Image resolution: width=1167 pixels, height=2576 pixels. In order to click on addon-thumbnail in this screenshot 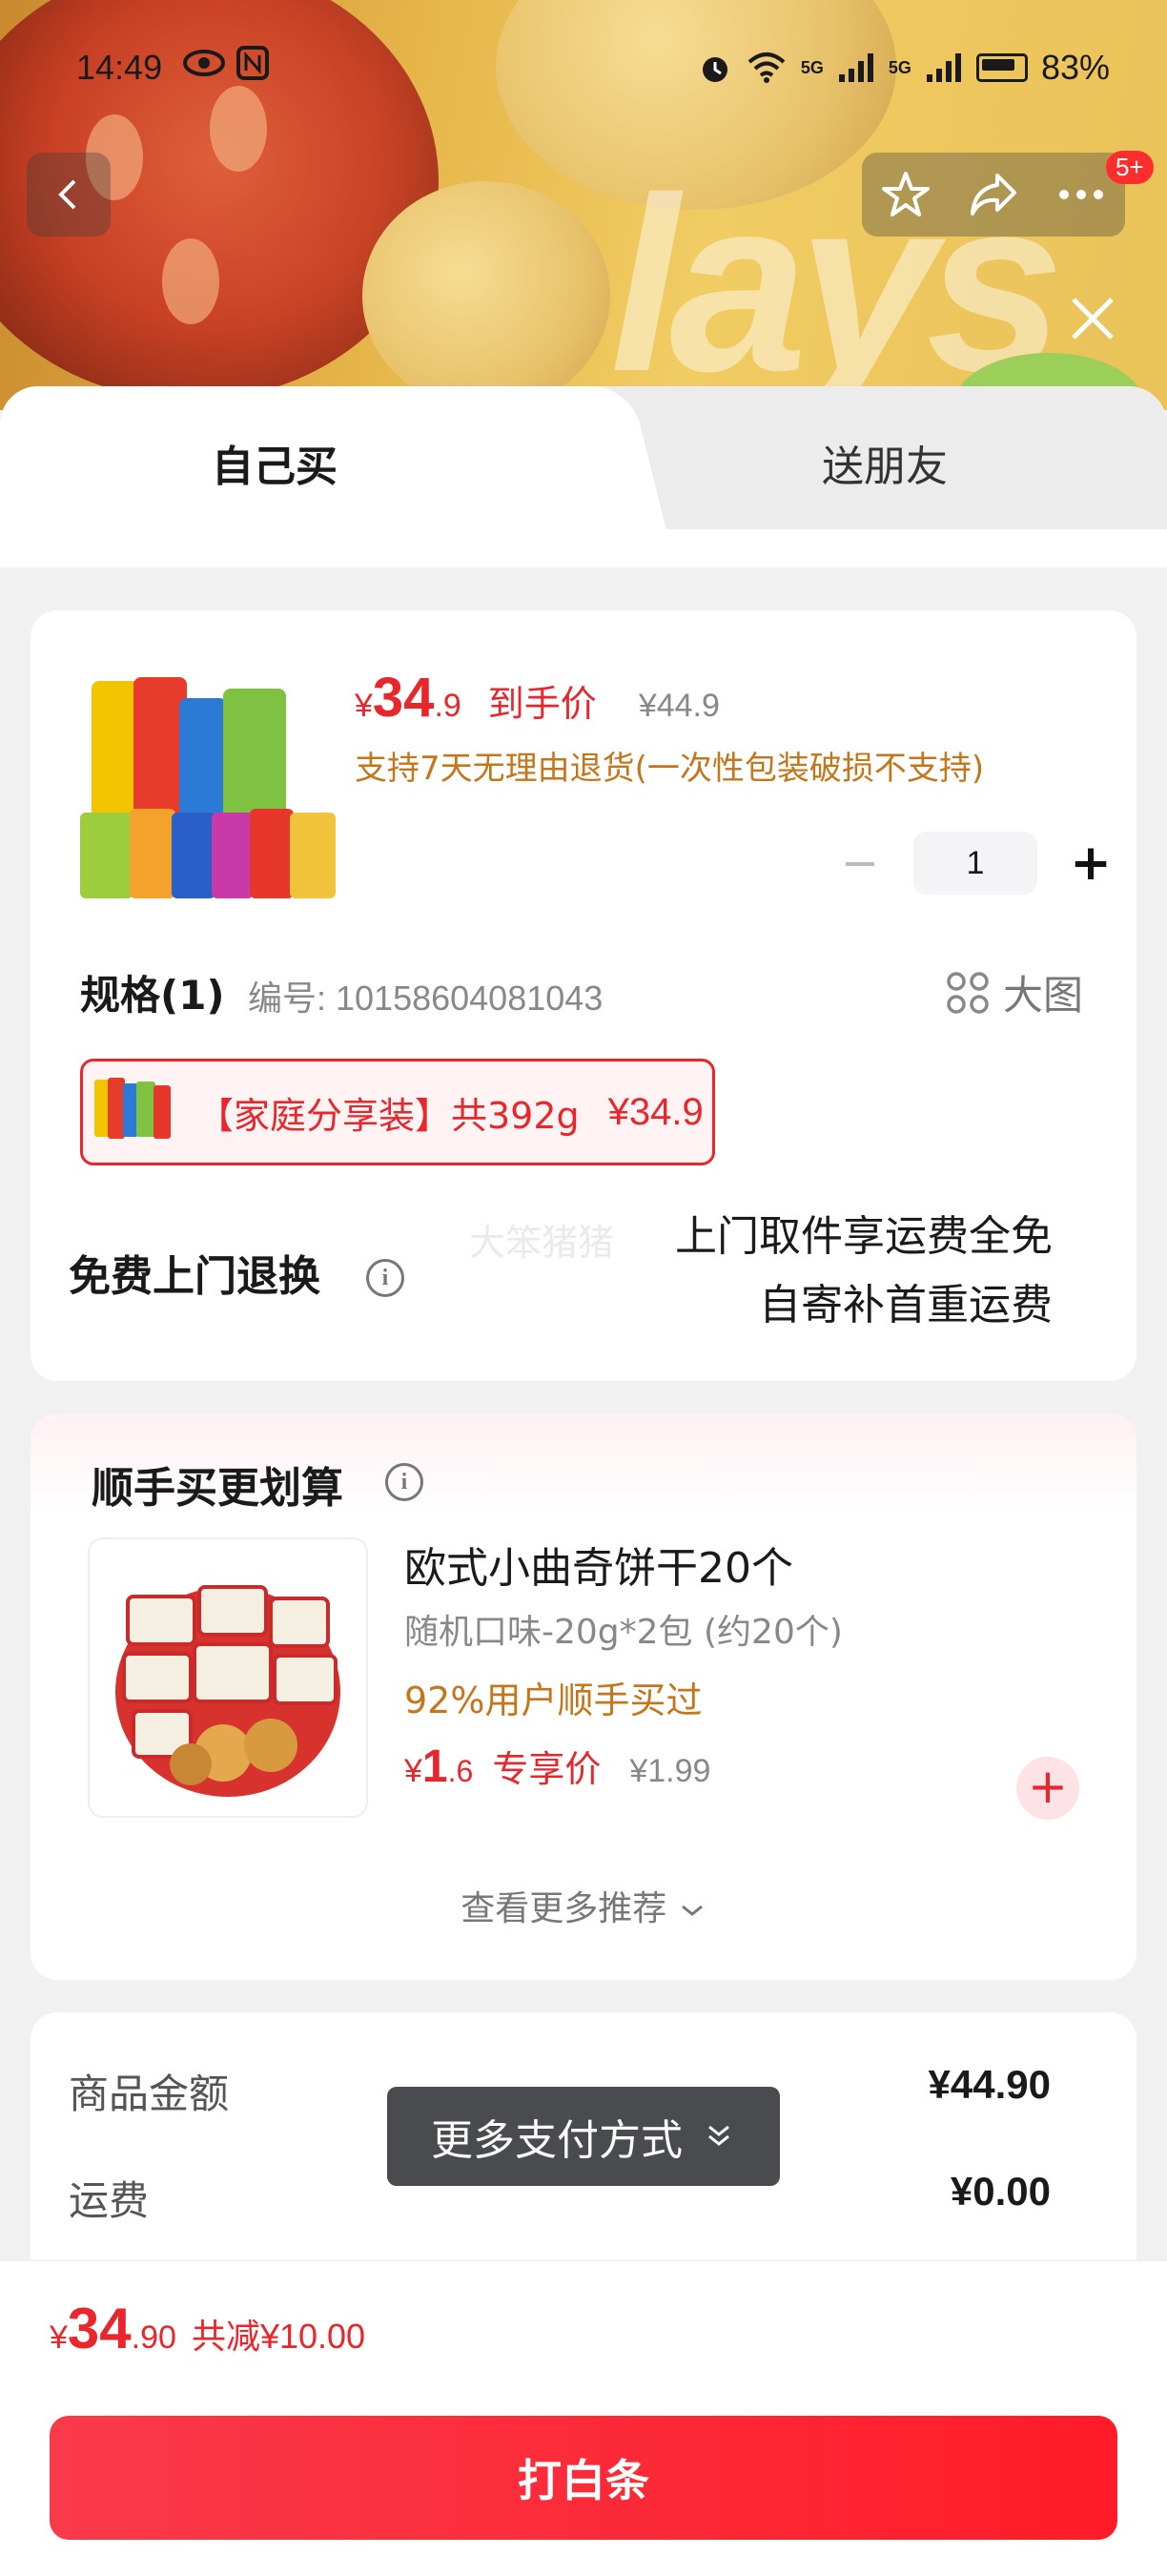, I will do `click(228, 1677)`.